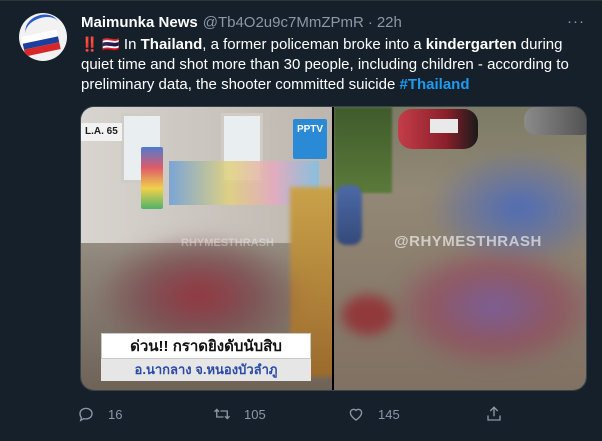  Describe the element at coordinates (86, 414) in the screenshot. I see `reply-icon` at that location.